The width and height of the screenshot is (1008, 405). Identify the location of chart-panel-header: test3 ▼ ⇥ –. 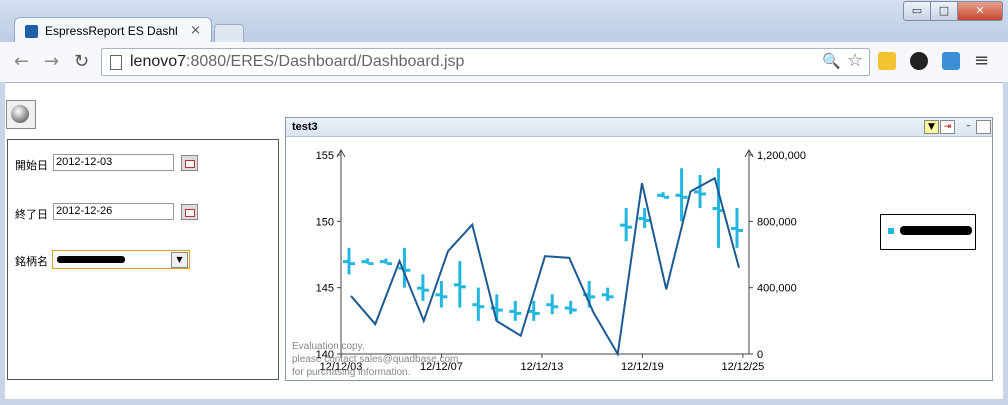
(639, 127).